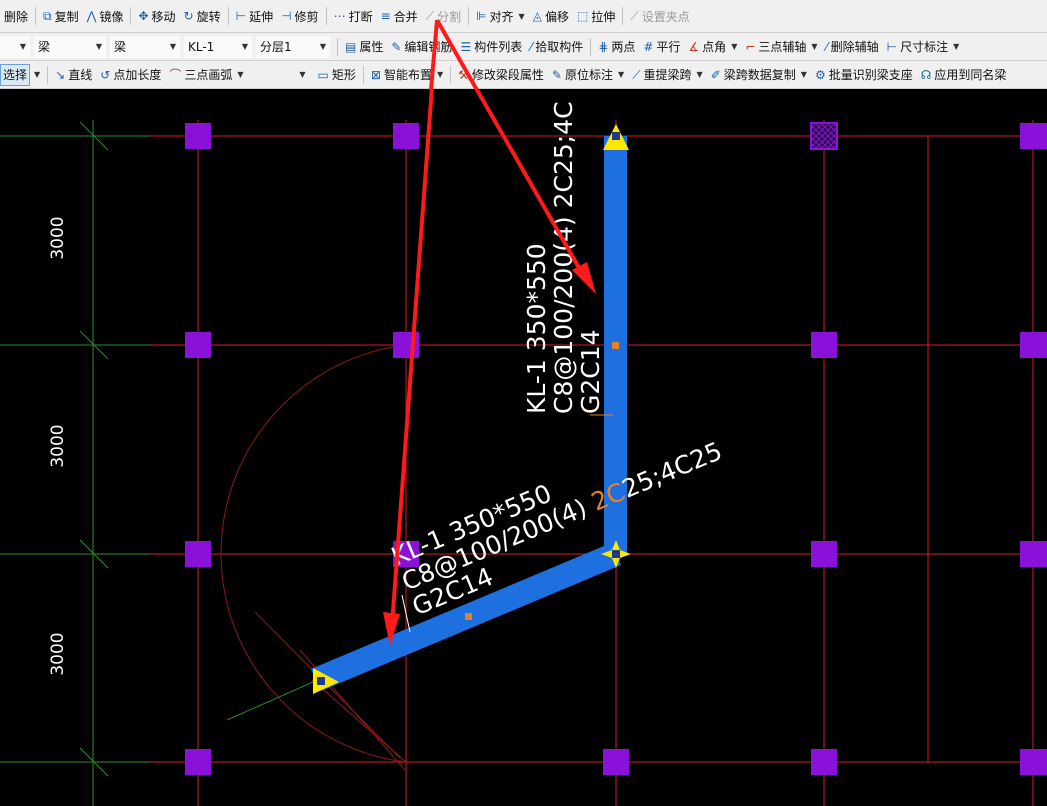 This screenshot has width=1047, height=806. Describe the element at coordinates (15, 74) in the screenshot. I see `select-button: 选择` at that location.